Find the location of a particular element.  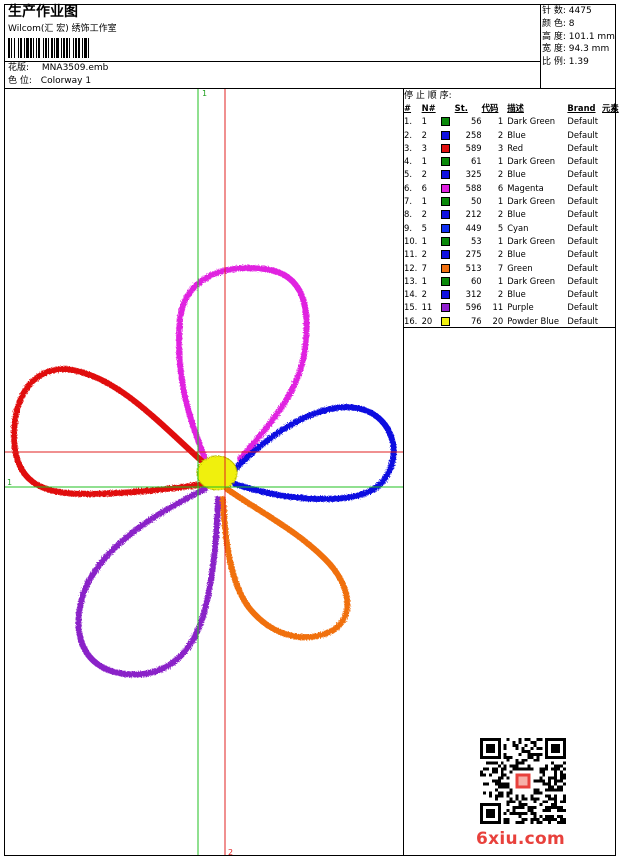

cell-stitches: 50 is located at coordinates (476, 201).